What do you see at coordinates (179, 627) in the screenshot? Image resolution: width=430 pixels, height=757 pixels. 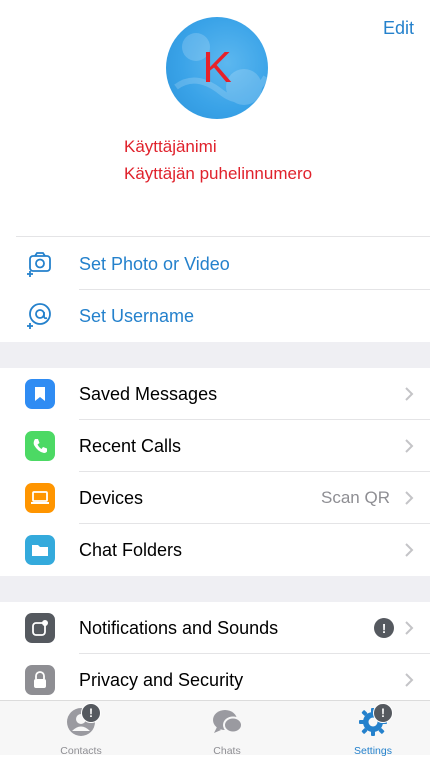 I see `notifications-label: Notifications and Sounds` at bounding box center [179, 627].